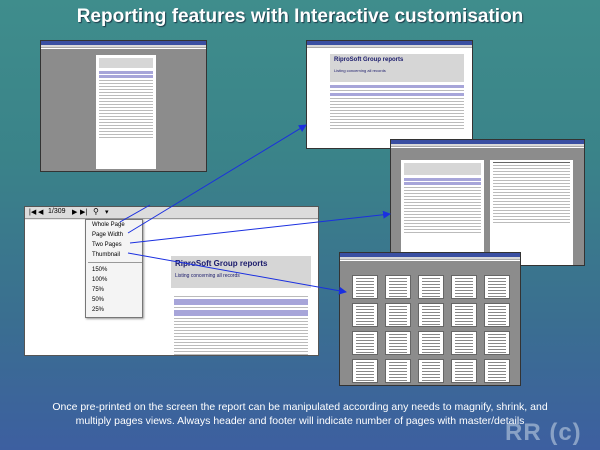 The width and height of the screenshot is (600, 450). Describe the element at coordinates (135, 213) in the screenshot. I see `arrow-whole-page` at that location.